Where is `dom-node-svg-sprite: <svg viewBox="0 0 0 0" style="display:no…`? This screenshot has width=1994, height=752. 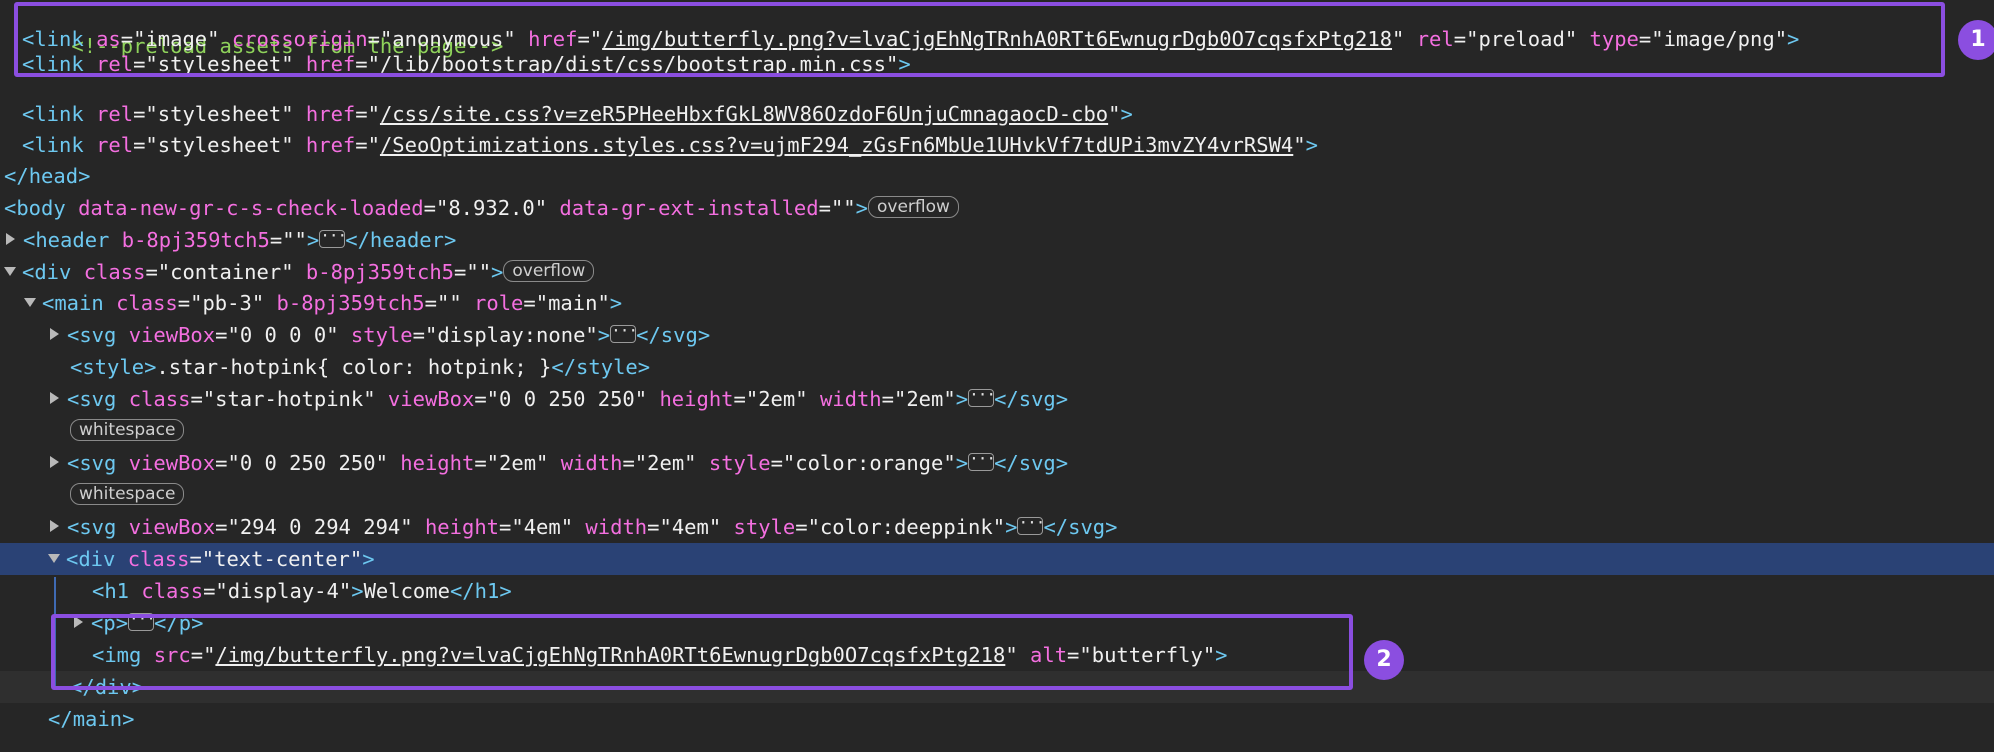 dom-node-svg-sprite: <svg viewBox="0 0 0 0" style="display:no… is located at coordinates (997, 335).